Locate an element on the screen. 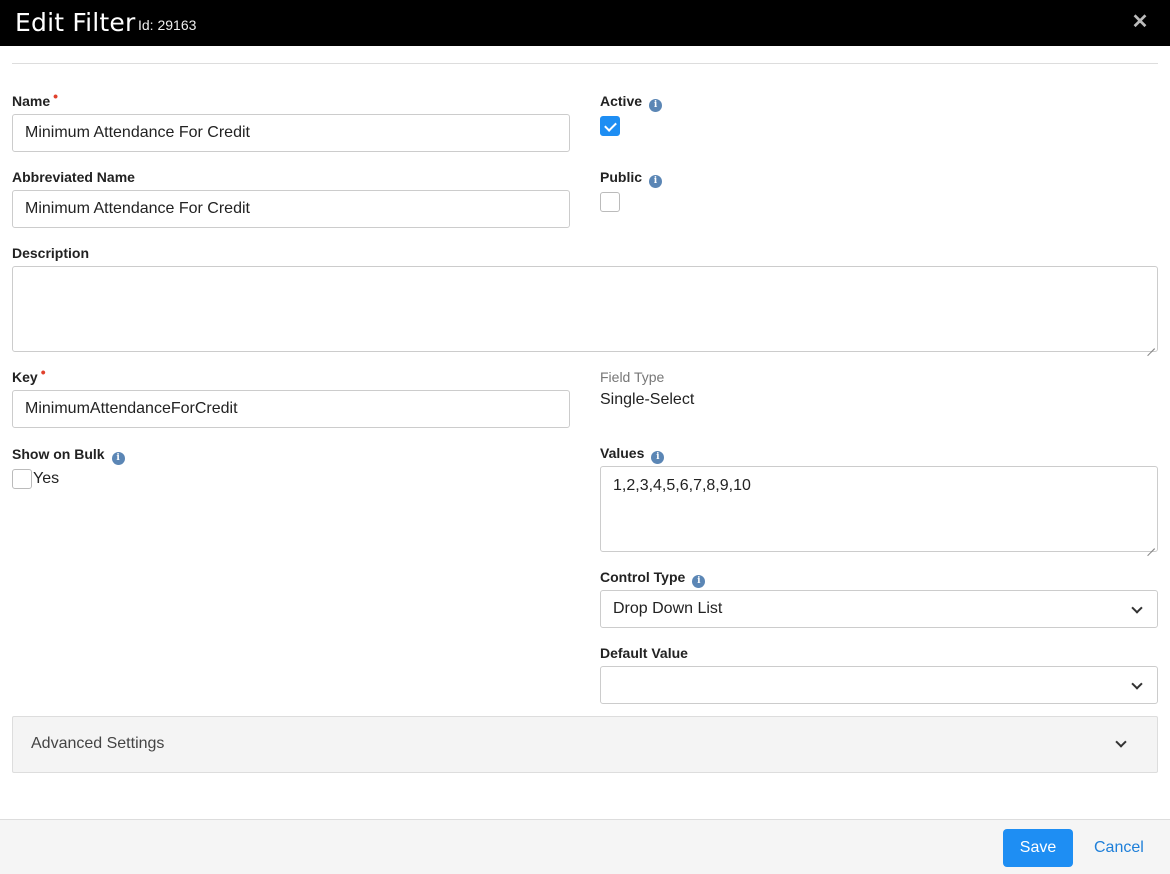 Image resolution: width=1170 pixels, height=874 pixels. values-value: 1,2,3,4,5,6,7,8,9,10 is located at coordinates (682, 485).